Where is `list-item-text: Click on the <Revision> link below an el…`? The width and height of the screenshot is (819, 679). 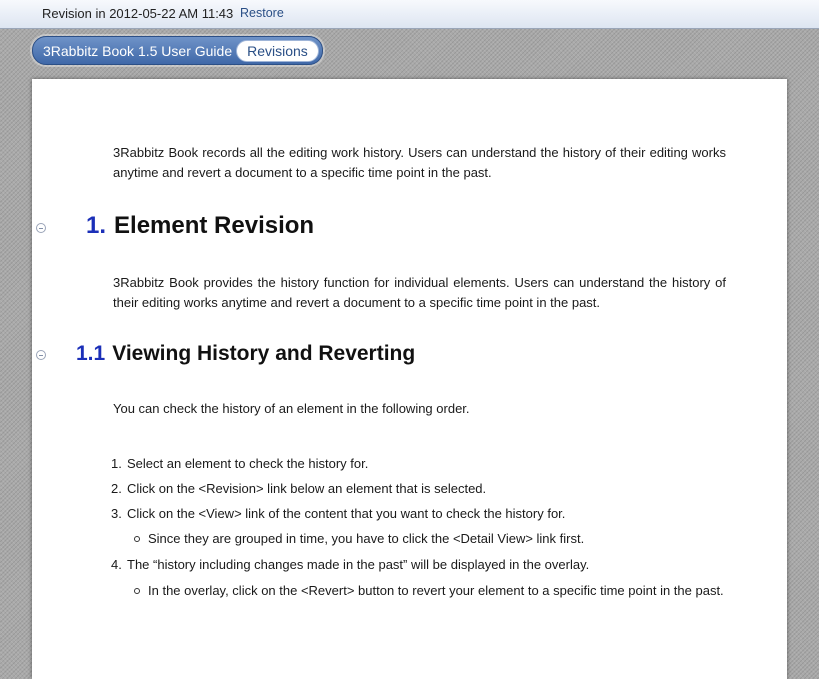
list-item-text: Click on the <Revision> link below an el… is located at coordinates (307, 488).